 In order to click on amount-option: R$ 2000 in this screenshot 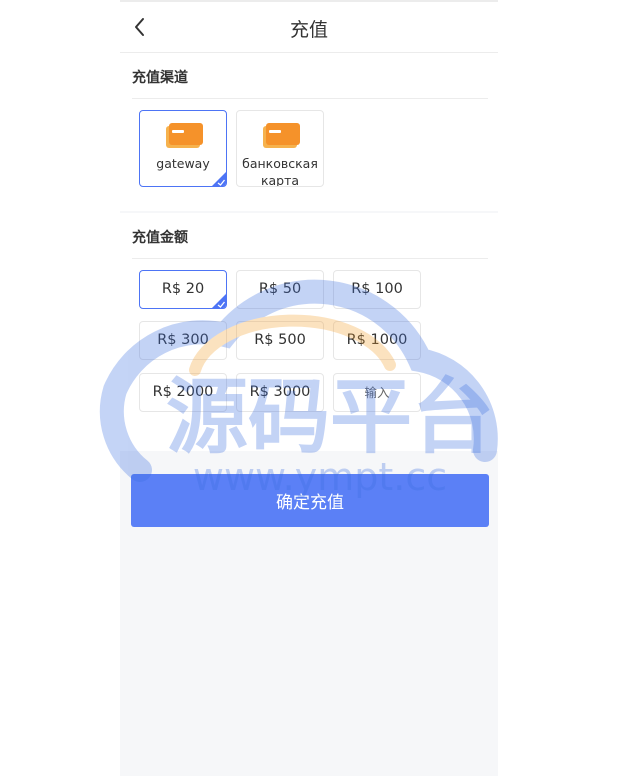, I will do `click(183, 392)`.